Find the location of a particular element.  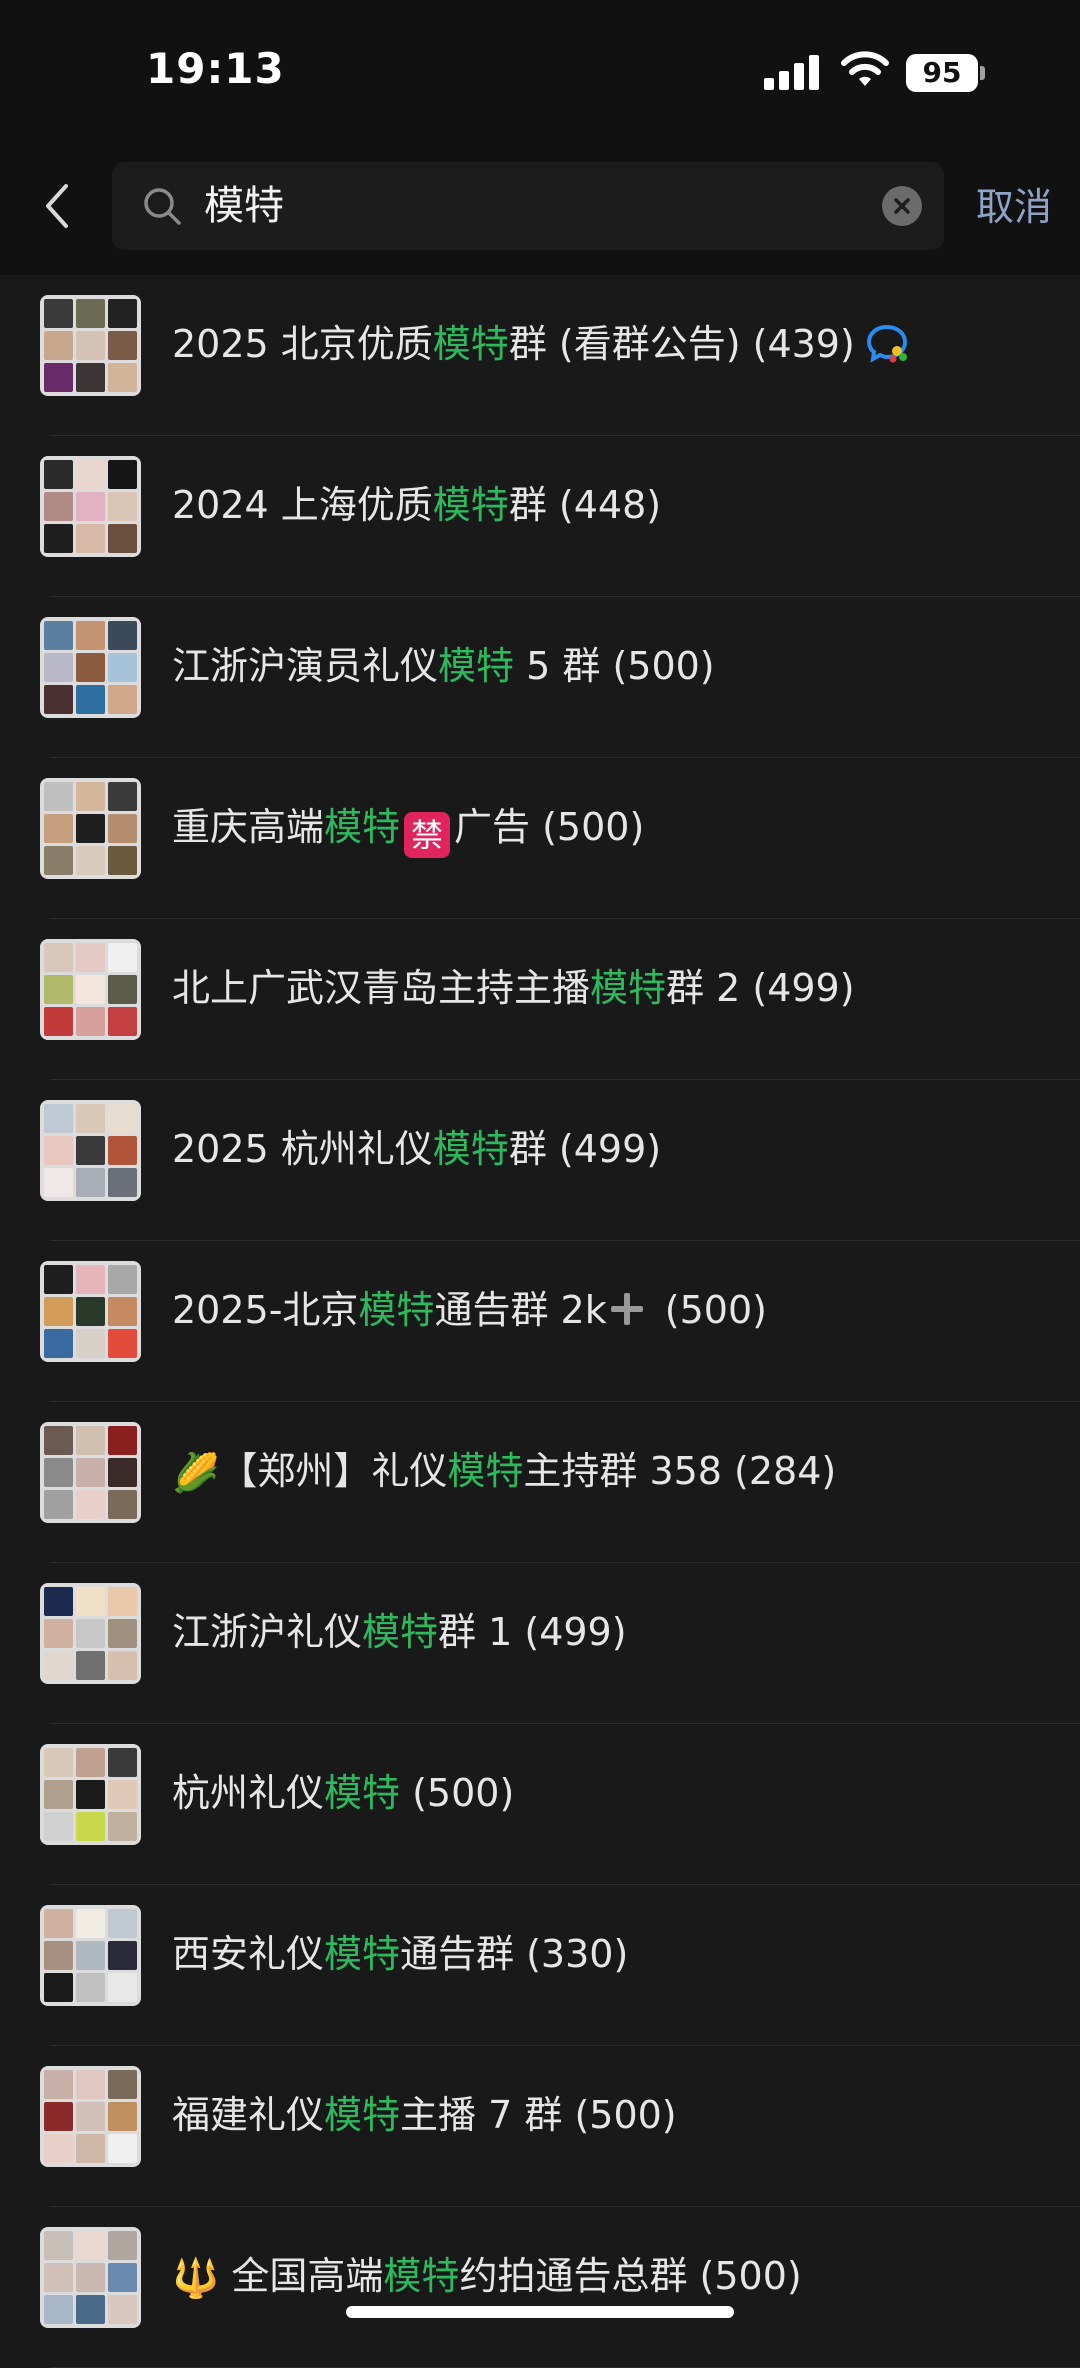

list-item: 杭州礼仪模特 (500) is located at coordinates (540, 1804).